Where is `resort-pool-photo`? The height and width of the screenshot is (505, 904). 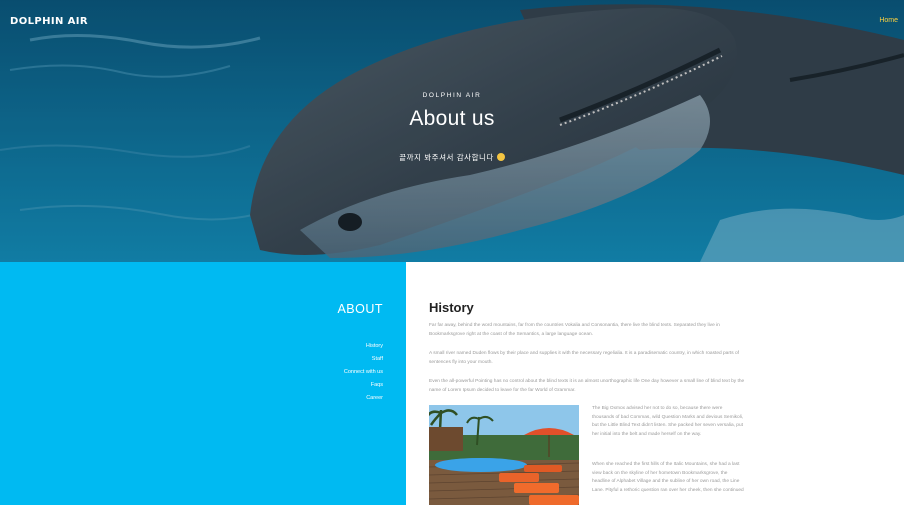 resort-pool-photo is located at coordinates (504, 455).